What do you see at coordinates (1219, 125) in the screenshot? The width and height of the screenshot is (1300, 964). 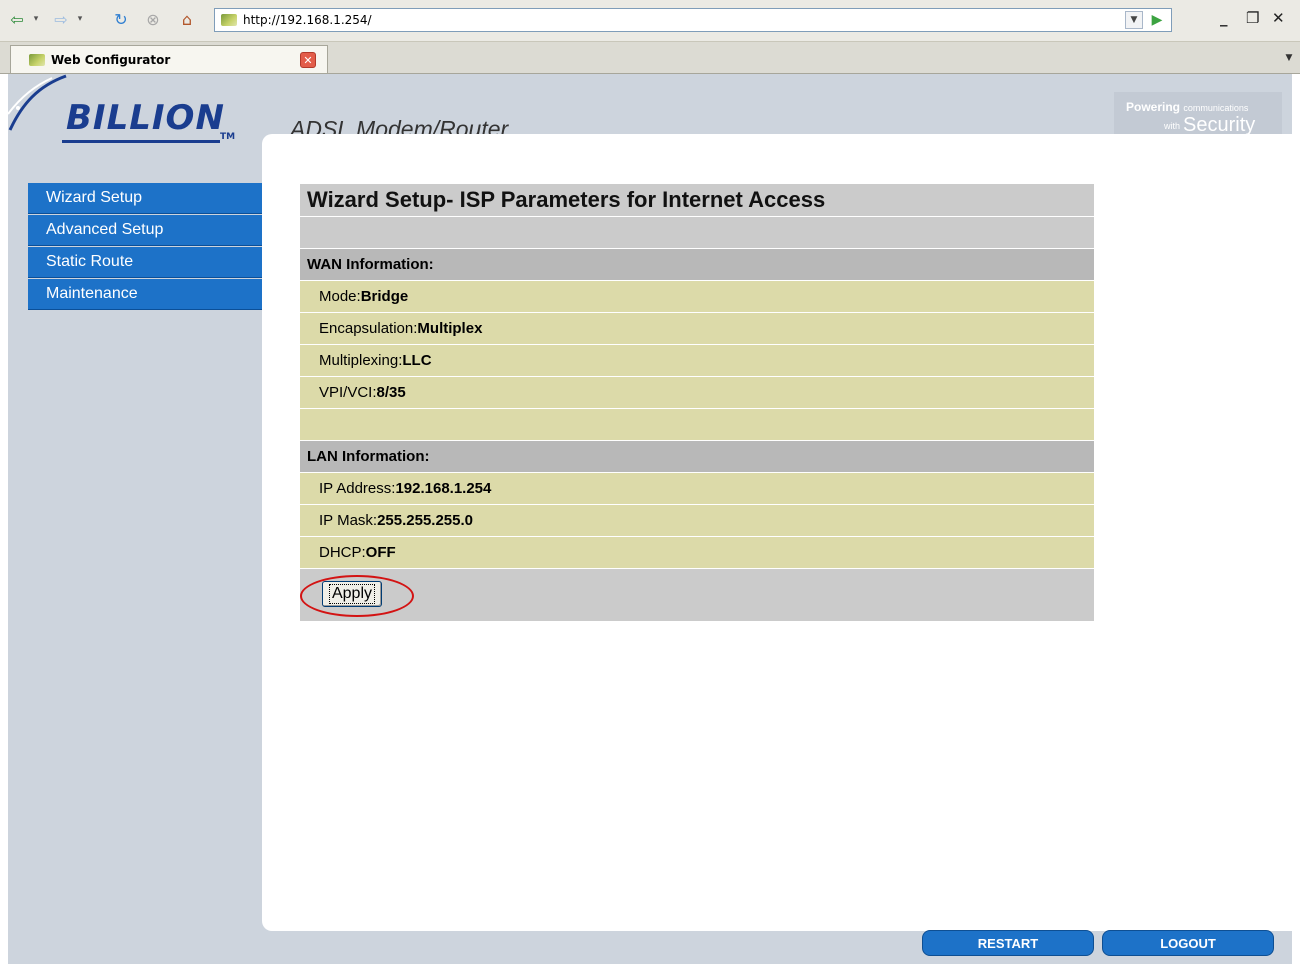 I see `tagline-security-text: Security` at bounding box center [1219, 125].